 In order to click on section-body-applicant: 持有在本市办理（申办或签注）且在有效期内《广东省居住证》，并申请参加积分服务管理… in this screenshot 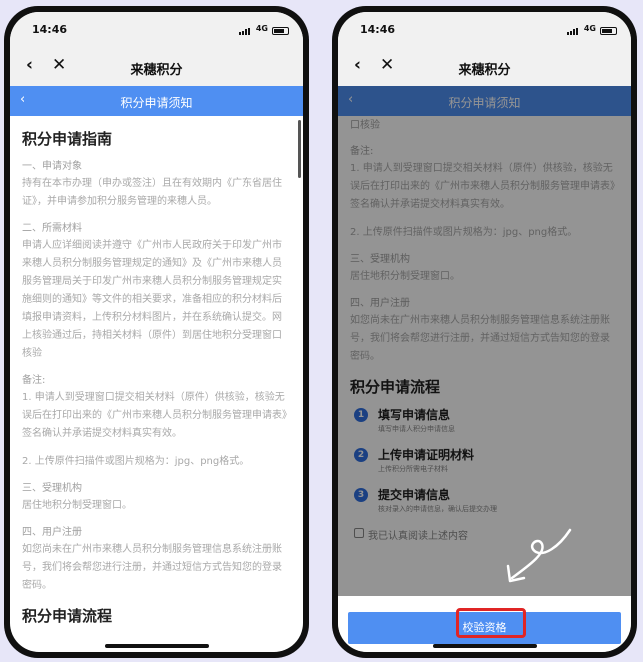, I will do `click(152, 192)`.